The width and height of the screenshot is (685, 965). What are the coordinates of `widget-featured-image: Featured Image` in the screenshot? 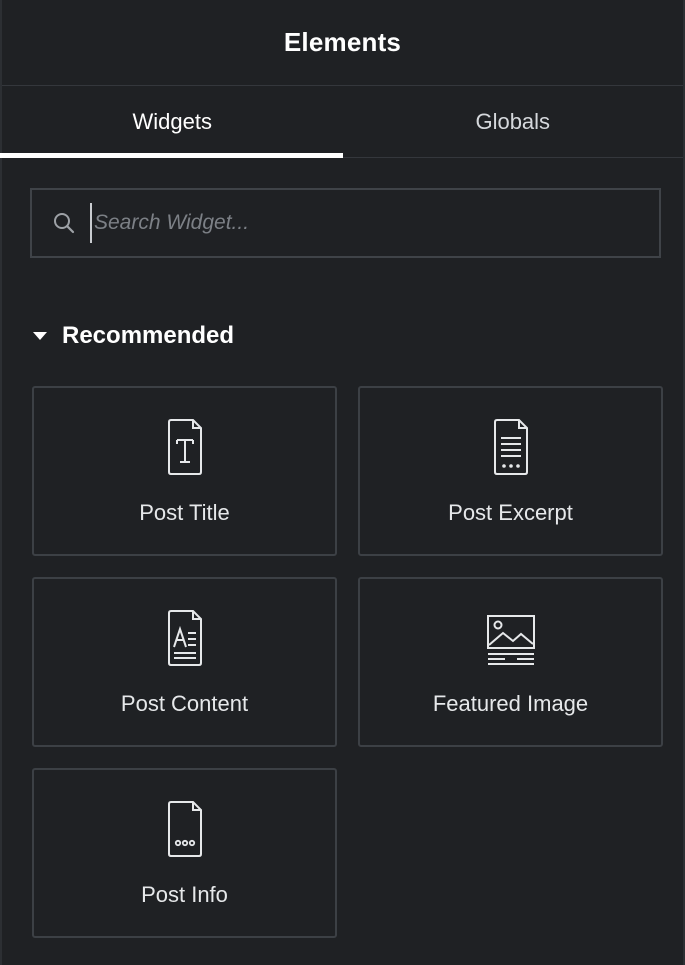 It's located at (510, 662).